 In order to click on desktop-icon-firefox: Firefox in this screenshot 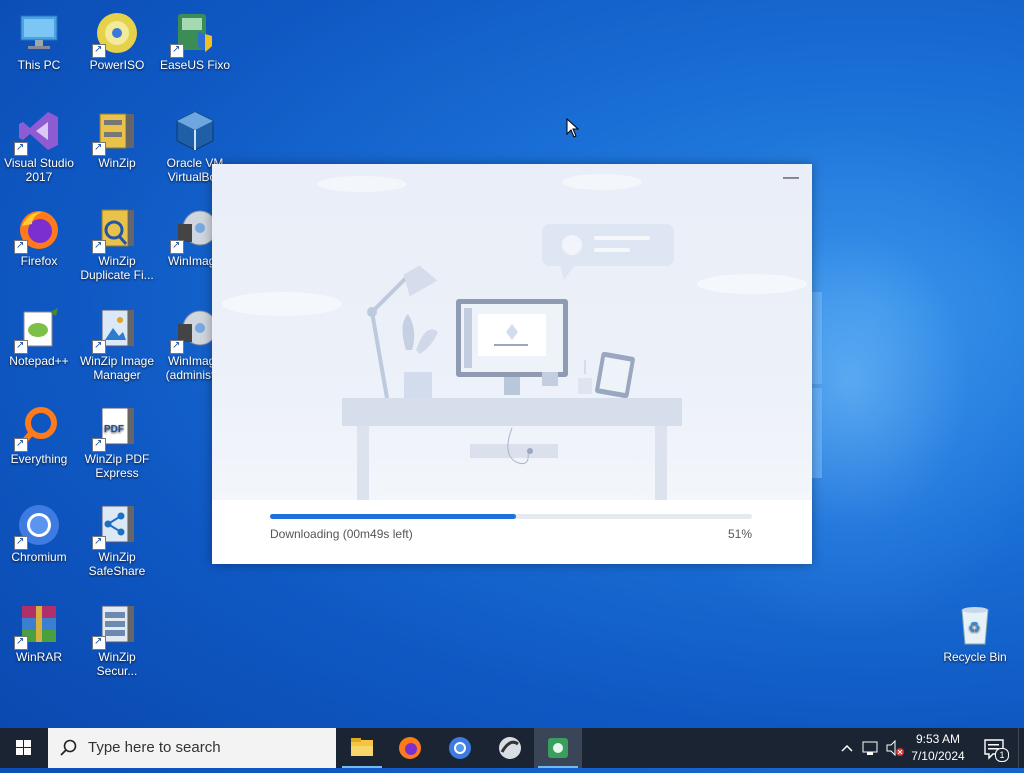, I will do `click(39, 237)`.